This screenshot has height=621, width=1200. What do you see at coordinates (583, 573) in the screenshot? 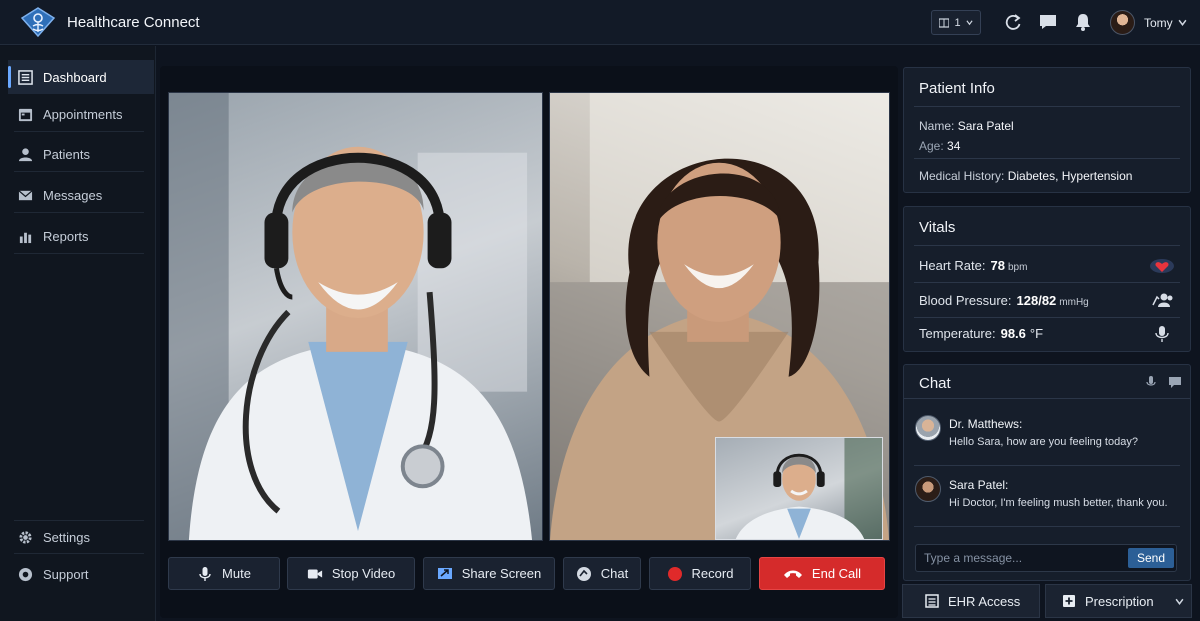
I see `chat-icon` at bounding box center [583, 573].